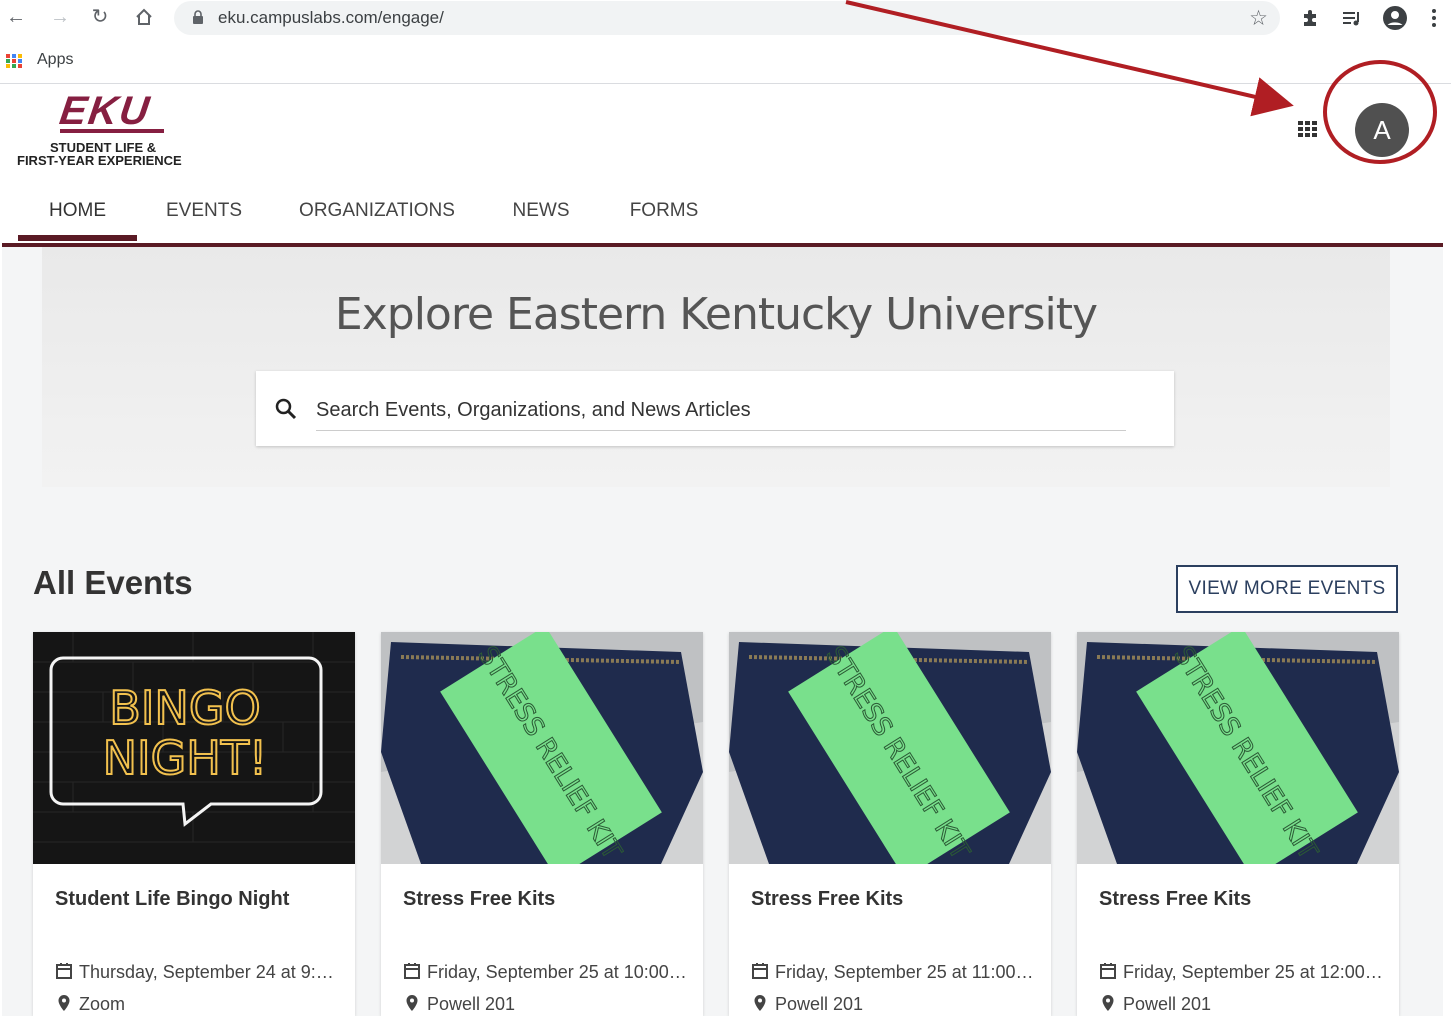 Image resolution: width=1451 pixels, height=1016 pixels. Describe the element at coordinates (1309, 130) in the screenshot. I see `app-launcher-grid-icon` at that location.